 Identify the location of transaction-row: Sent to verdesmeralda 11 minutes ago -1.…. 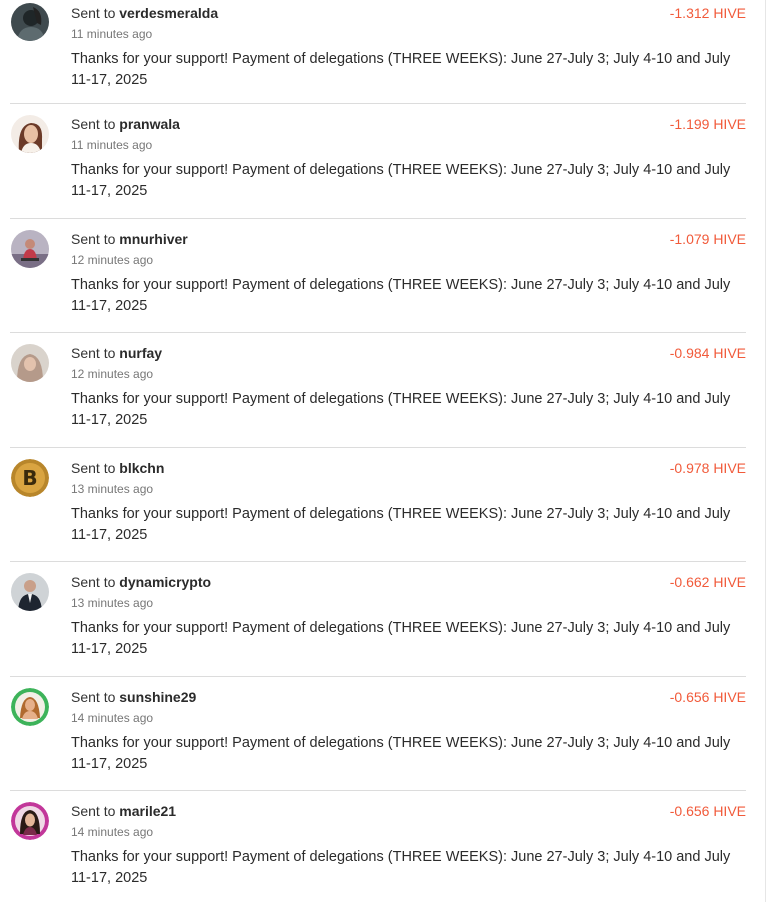
(378, 52).